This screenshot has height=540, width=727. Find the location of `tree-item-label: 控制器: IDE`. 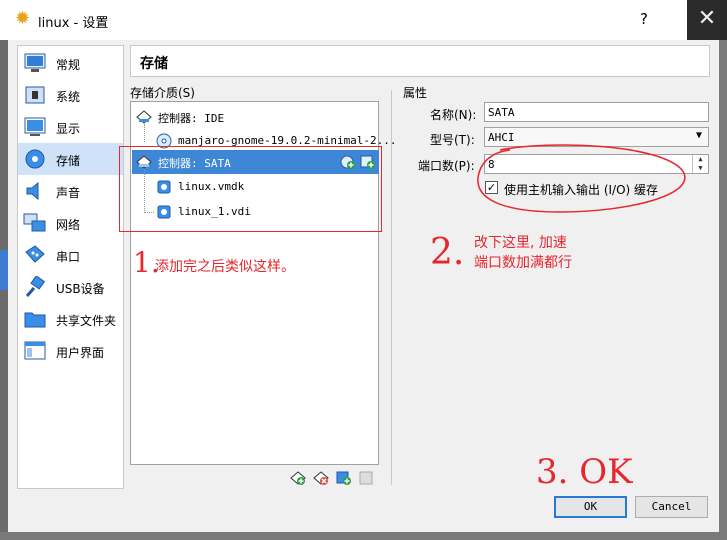

tree-item-label: 控制器: IDE is located at coordinates (191, 118).